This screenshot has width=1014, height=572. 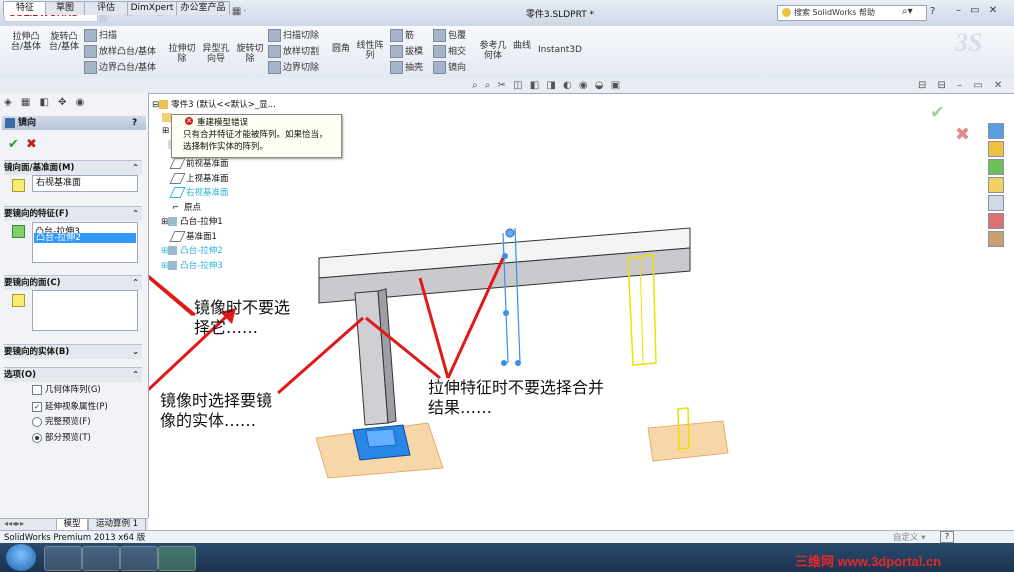 I want to click on tree-item-top-plane: 上视基准面, so click(x=199, y=178).